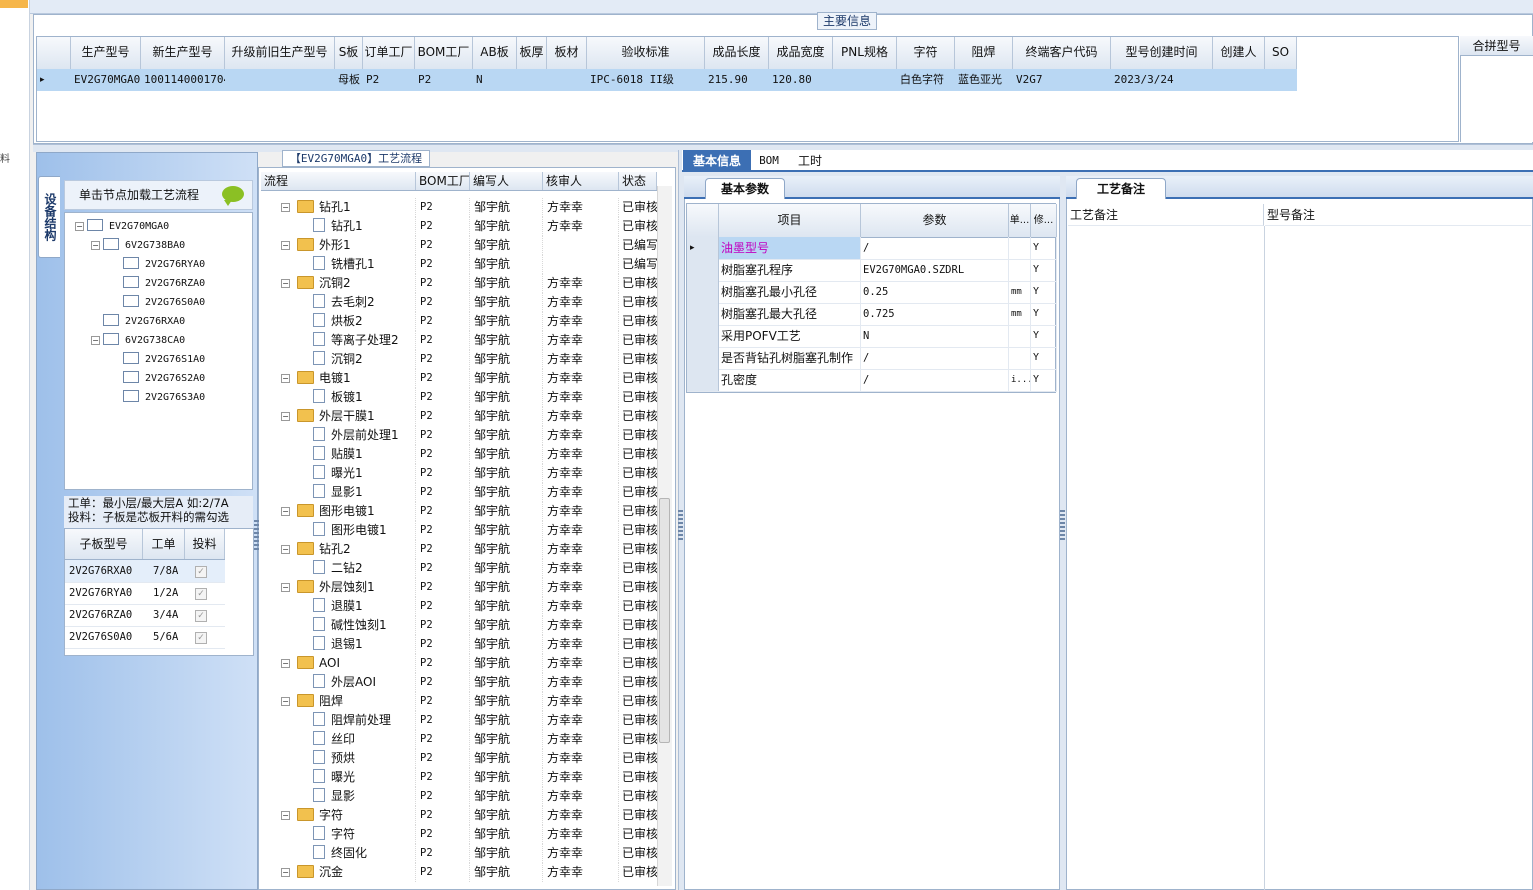 This screenshot has width=1533, height=890. Describe the element at coordinates (1062, 53) in the screenshot. I see `main-col-header: 终端客户代码` at that location.